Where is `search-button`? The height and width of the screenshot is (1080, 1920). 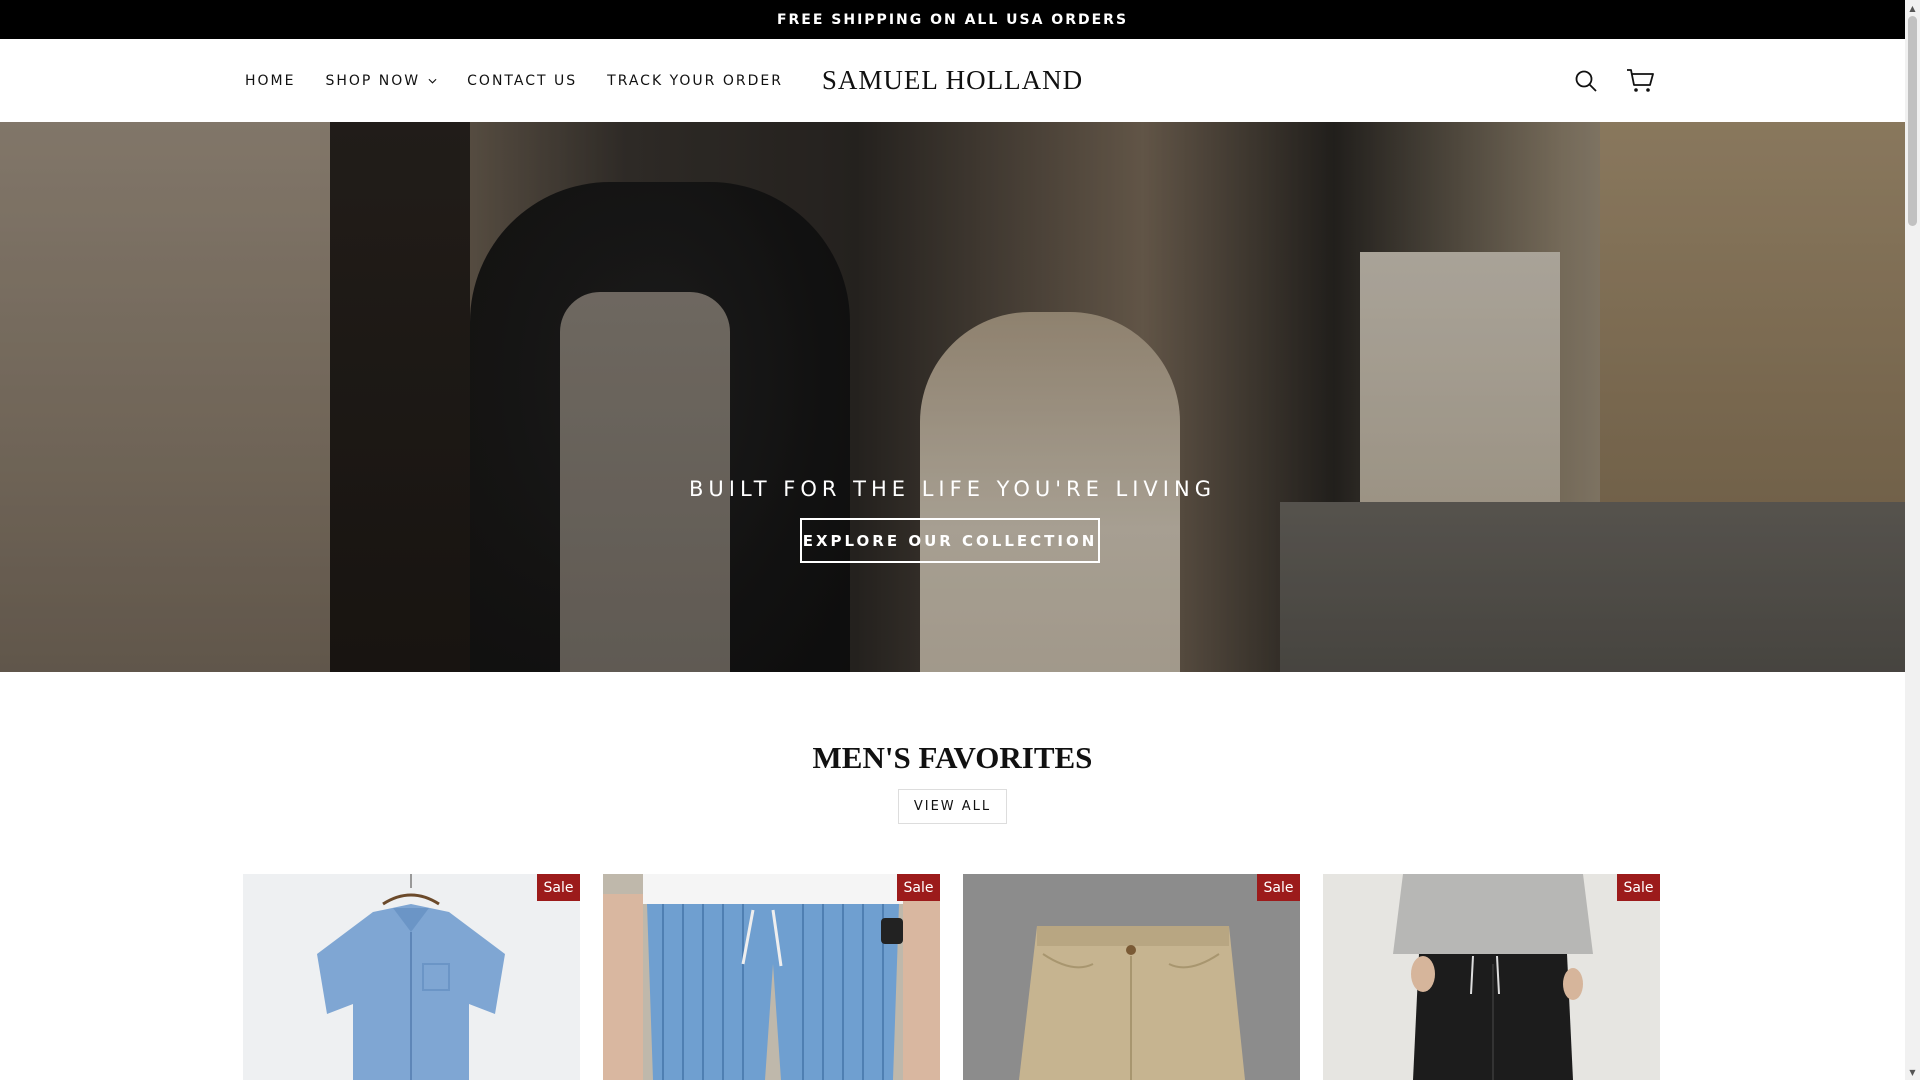 search-button is located at coordinates (1586, 81).